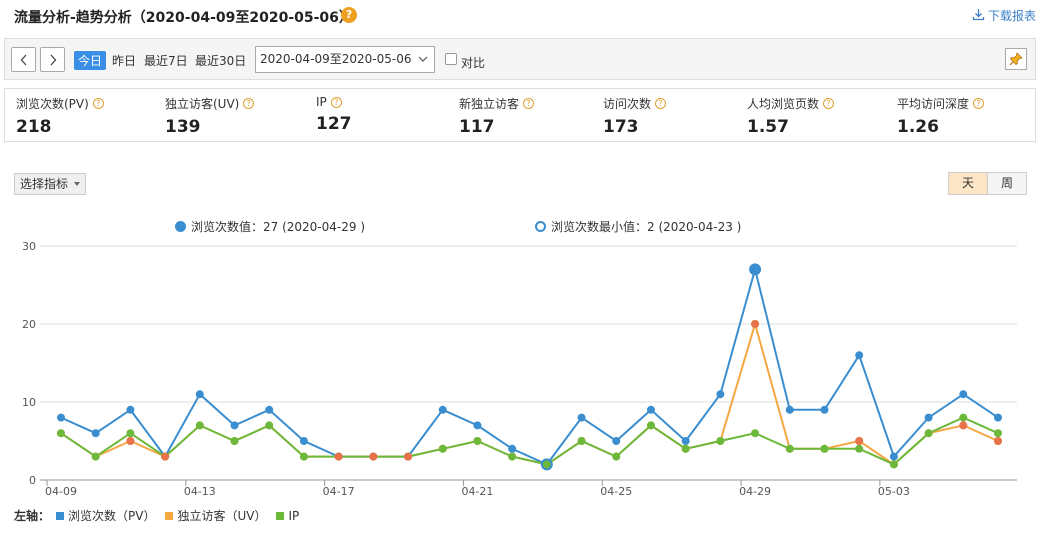 This screenshot has width=1040, height=533. Describe the element at coordinates (1011, 16) in the screenshot. I see `download-label: 下载报表` at that location.